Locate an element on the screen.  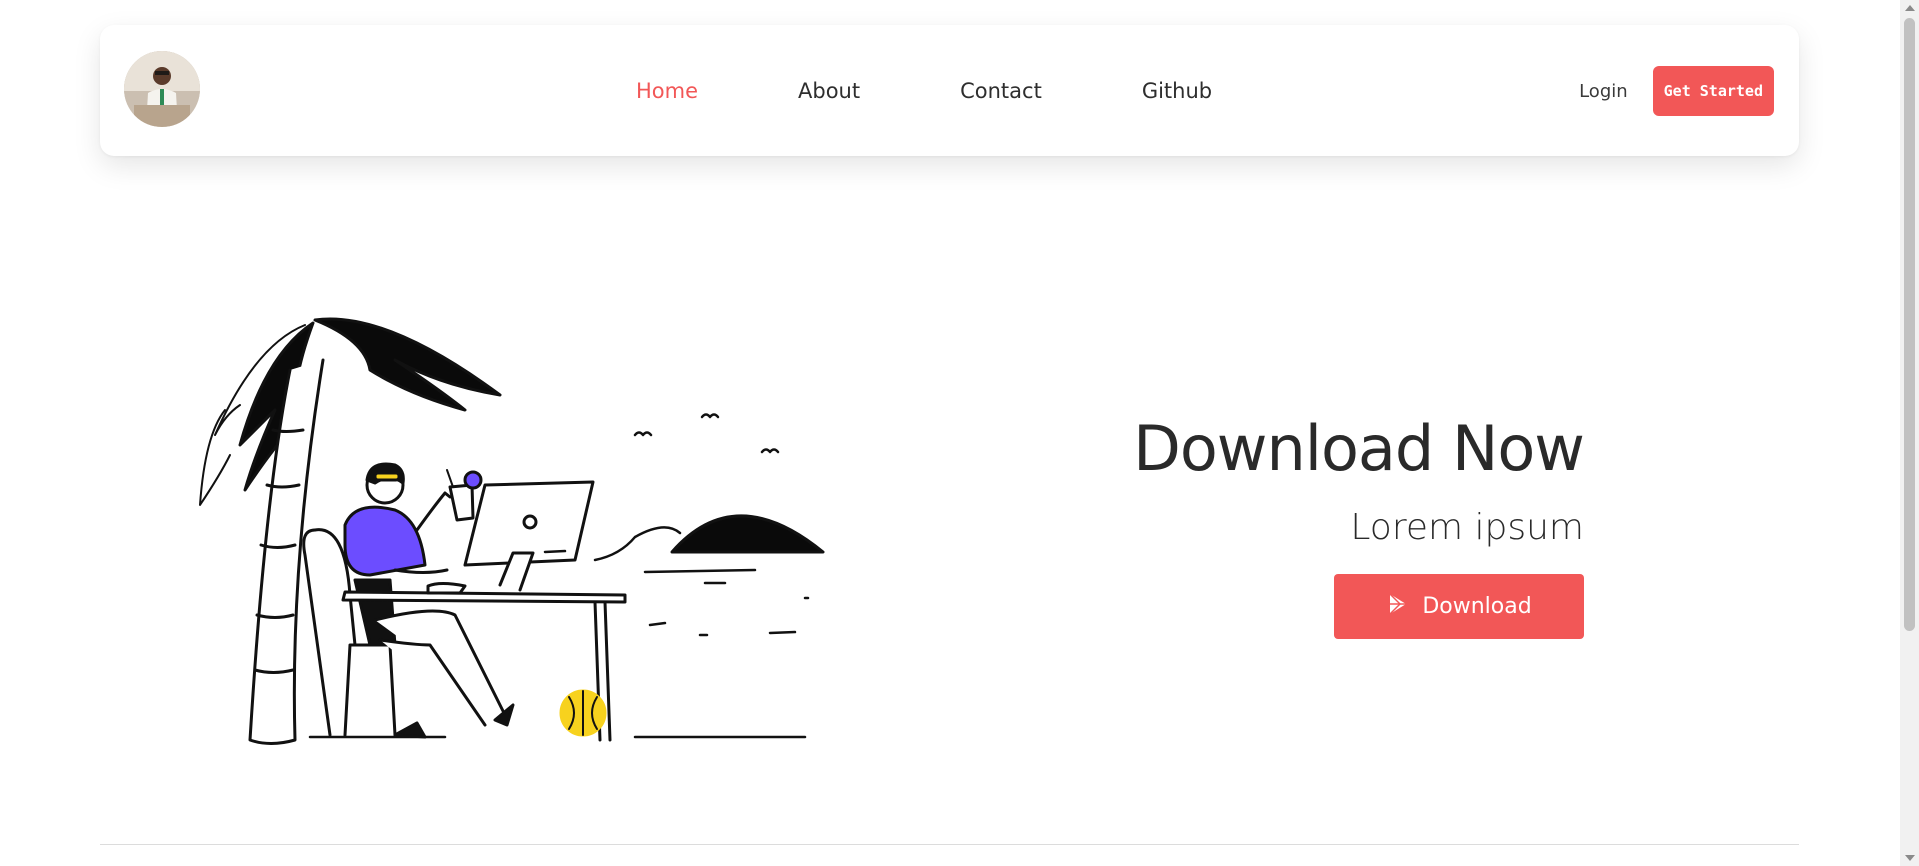
hero-section: Download Now Lorem ipsum Download is located at coordinates (1284, 525).